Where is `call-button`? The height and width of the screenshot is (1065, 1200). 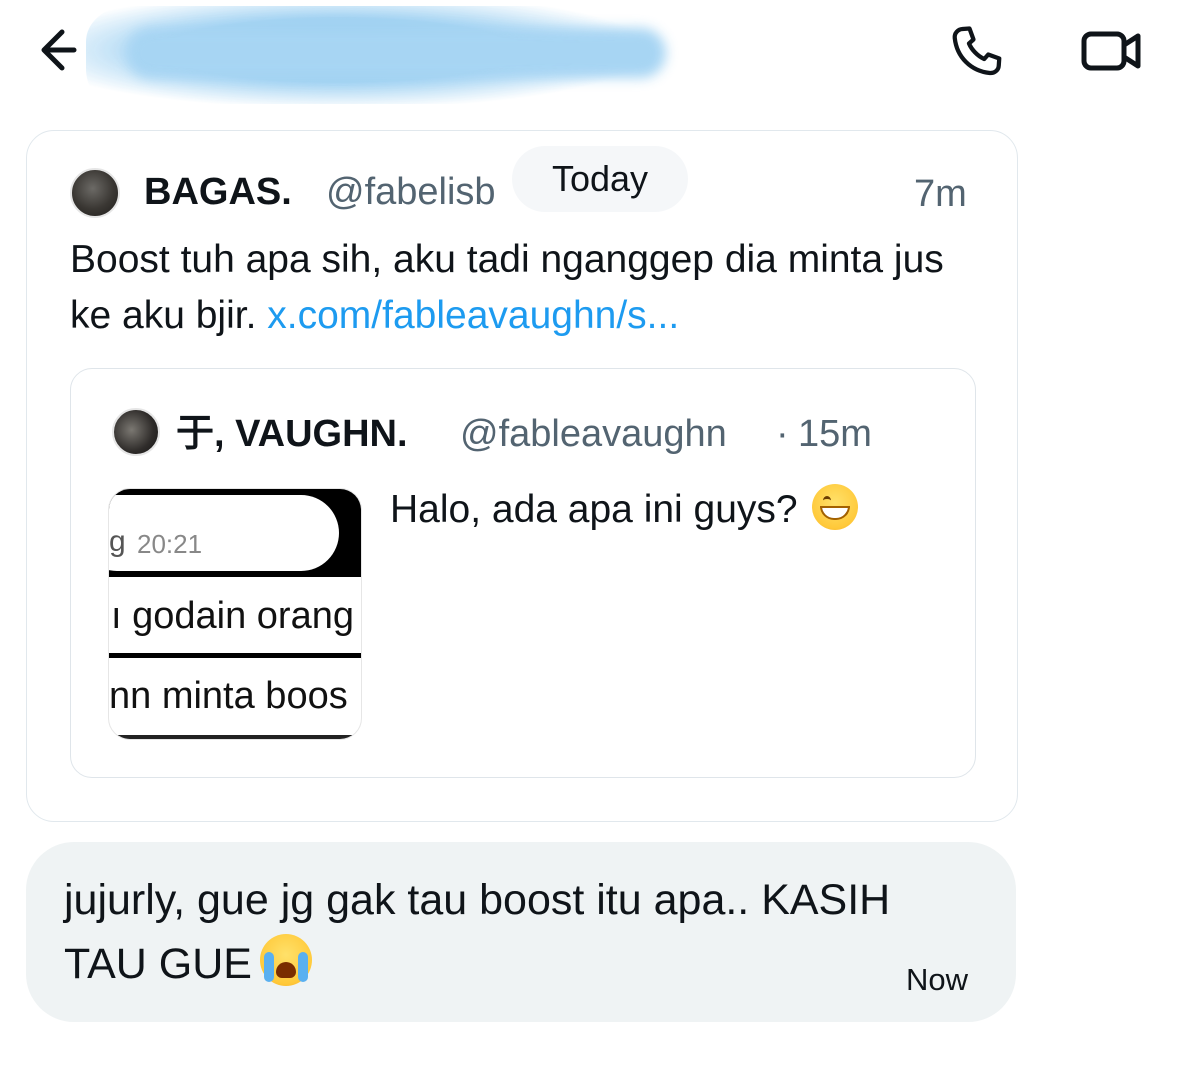 call-button is located at coordinates (976, 52).